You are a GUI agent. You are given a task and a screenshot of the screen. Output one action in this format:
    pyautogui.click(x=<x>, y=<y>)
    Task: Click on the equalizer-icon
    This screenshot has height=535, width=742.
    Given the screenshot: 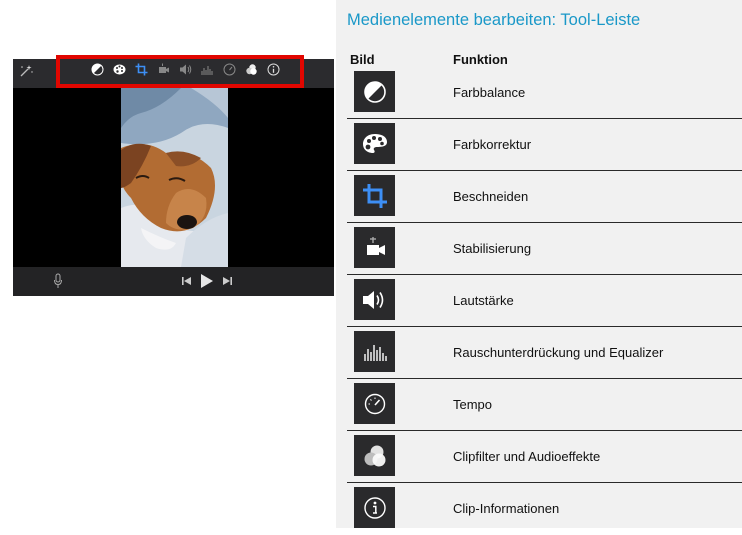 What is the action you would take?
    pyautogui.click(x=374, y=351)
    